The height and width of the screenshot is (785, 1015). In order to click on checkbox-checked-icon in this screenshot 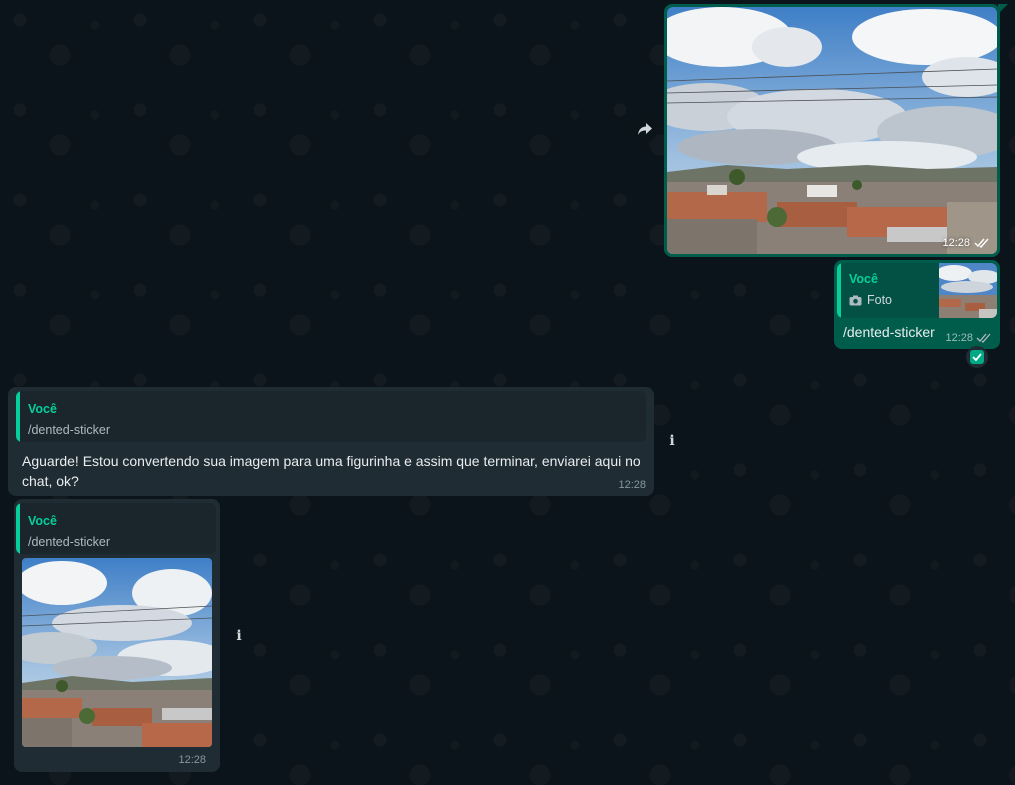, I will do `click(977, 357)`.